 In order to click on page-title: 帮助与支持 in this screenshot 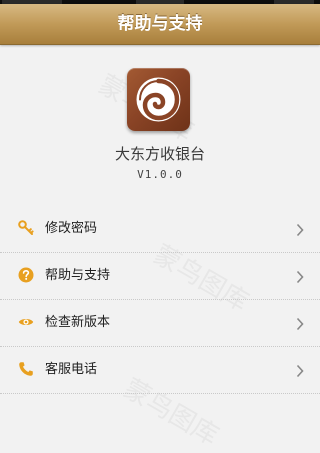, I will do `click(160, 24)`.